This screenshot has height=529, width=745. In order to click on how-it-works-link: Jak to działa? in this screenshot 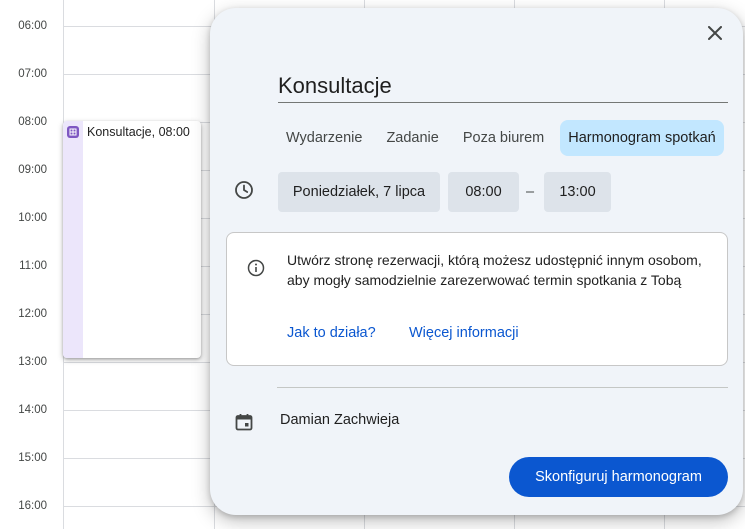, I will do `click(331, 333)`.